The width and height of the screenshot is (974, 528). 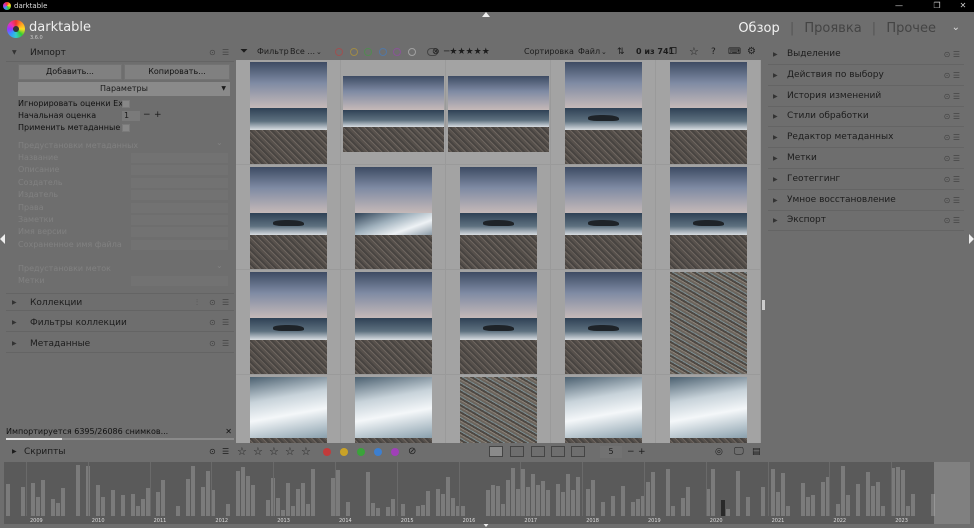 What do you see at coordinates (244, 52) in the screenshot?
I see `filter-icon: ⏷` at bounding box center [244, 52].